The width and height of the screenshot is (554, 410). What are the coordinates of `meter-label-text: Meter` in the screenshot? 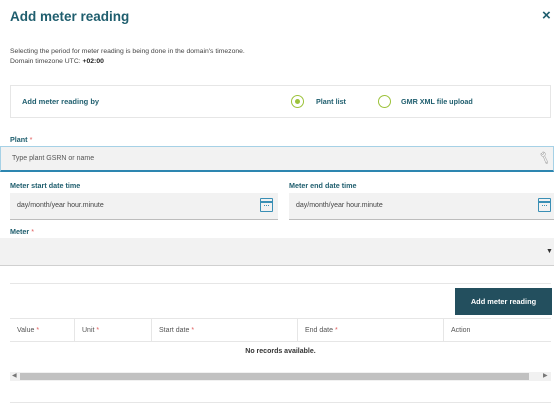 It's located at (20, 231).